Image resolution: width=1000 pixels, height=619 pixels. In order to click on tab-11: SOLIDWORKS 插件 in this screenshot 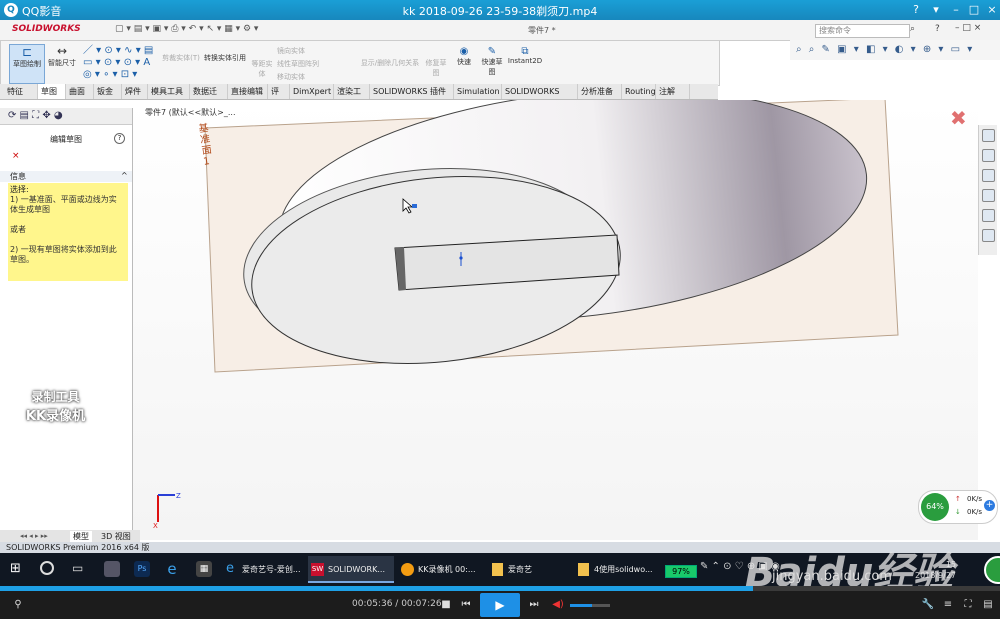, I will do `click(412, 91)`.